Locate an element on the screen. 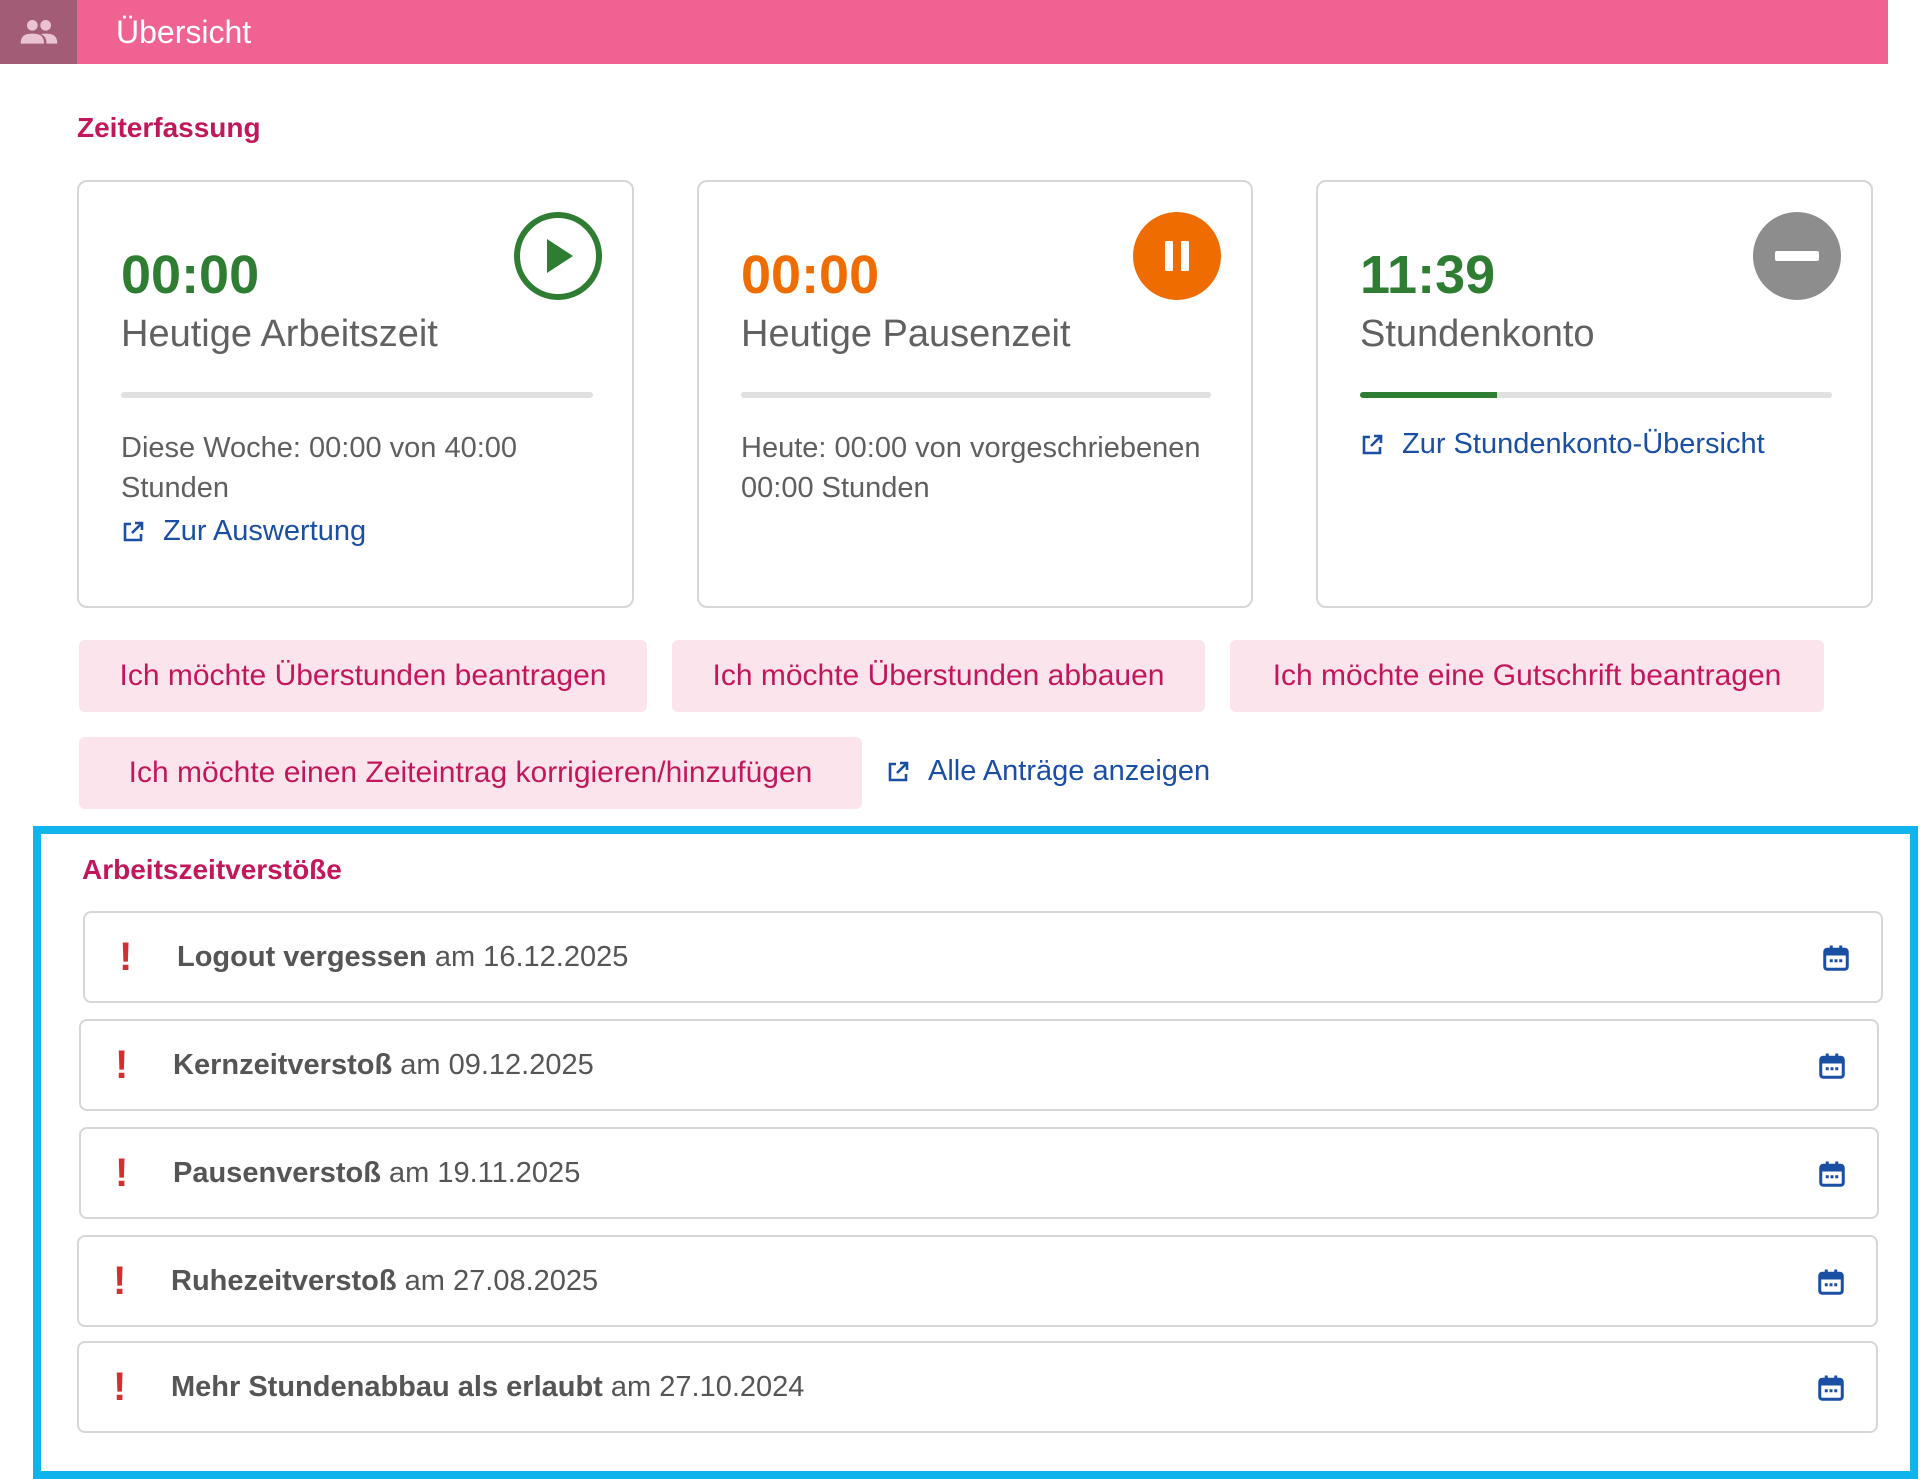 The image size is (1920, 1479). stundenkonto-progress is located at coordinates (1596, 395).